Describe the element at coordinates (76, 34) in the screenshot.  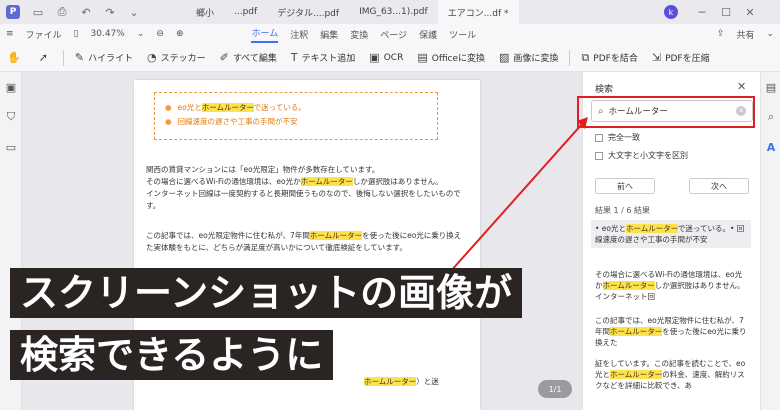
I see `page-icon: ▯` at that location.